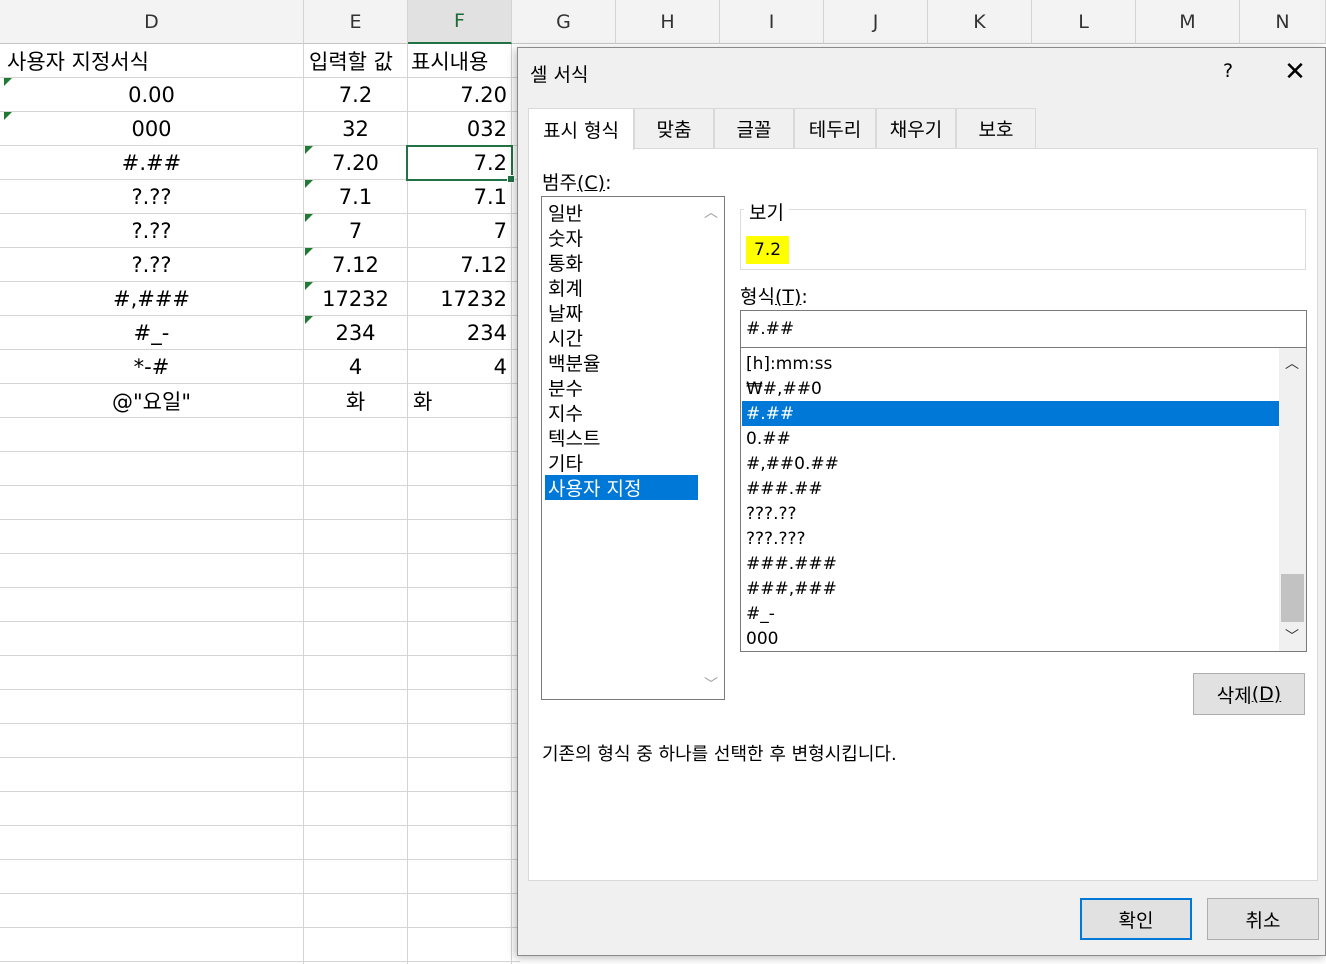  I want to click on cell-display: 032, so click(459, 129).